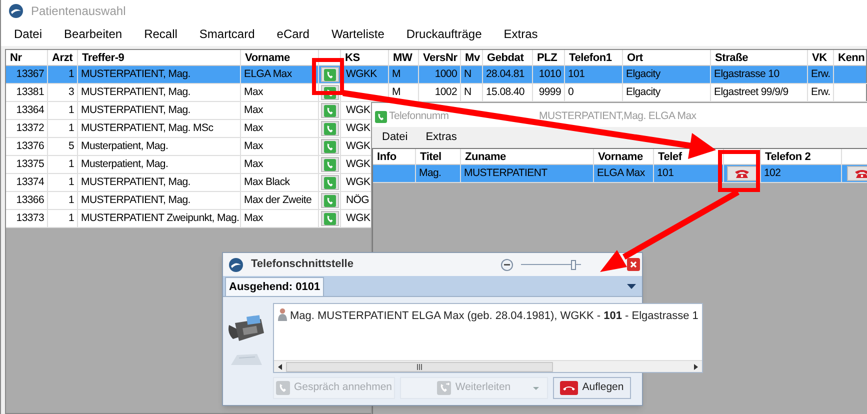  I want to click on table-cell: 13374, so click(30, 182).